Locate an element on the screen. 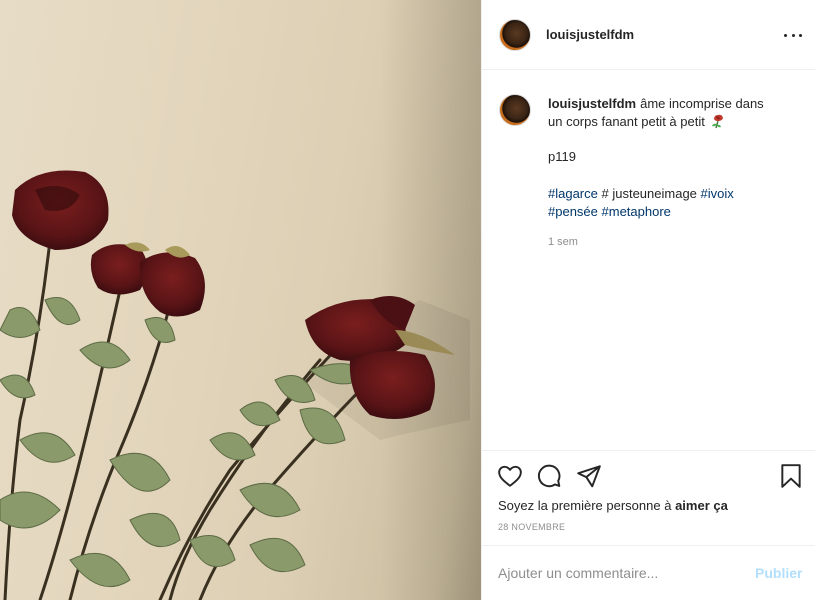  paper-plane-icon is located at coordinates (589, 476).